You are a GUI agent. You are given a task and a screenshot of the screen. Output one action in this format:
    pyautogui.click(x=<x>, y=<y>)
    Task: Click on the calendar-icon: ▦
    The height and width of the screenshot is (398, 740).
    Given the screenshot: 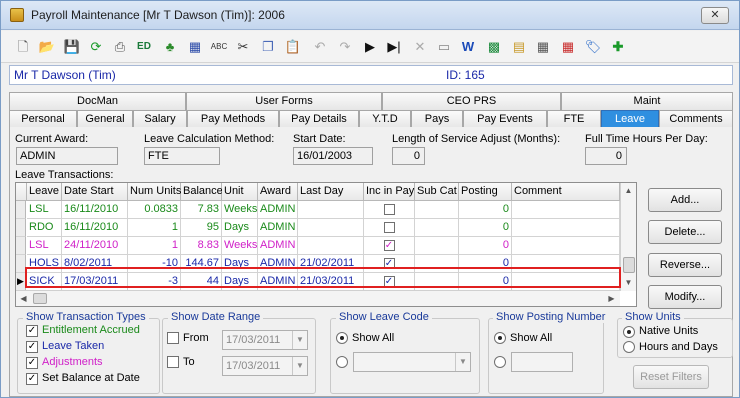 What is the action you would take?
    pyautogui.click(x=543, y=47)
    